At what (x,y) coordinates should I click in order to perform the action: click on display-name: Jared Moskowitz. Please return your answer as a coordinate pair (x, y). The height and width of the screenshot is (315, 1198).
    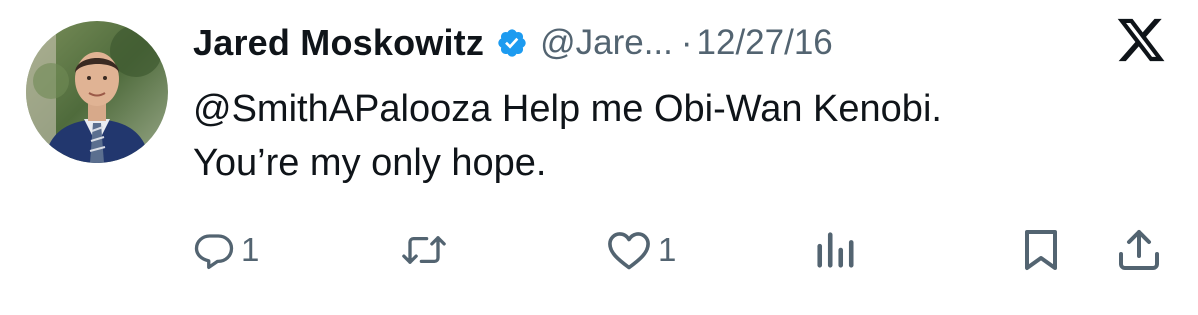
    Looking at the image, I should click on (338, 43).